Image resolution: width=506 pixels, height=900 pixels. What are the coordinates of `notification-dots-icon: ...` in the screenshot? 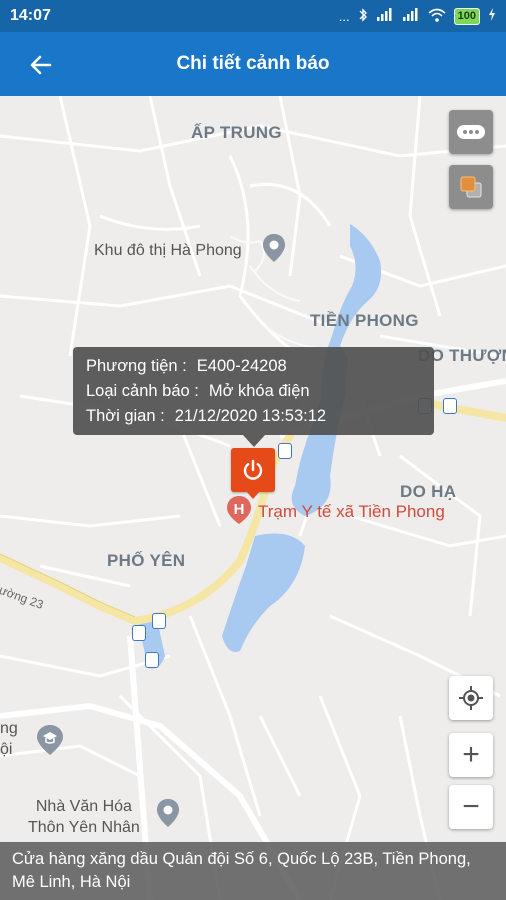 It's located at (344, 16).